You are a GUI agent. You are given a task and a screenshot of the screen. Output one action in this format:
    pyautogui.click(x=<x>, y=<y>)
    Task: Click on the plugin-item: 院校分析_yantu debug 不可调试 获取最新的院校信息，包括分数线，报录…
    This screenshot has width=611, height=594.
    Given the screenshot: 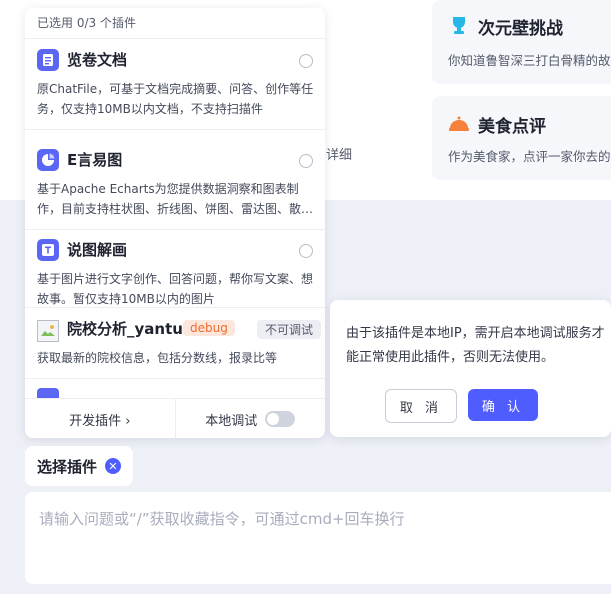 What is the action you would take?
    pyautogui.click(x=175, y=343)
    